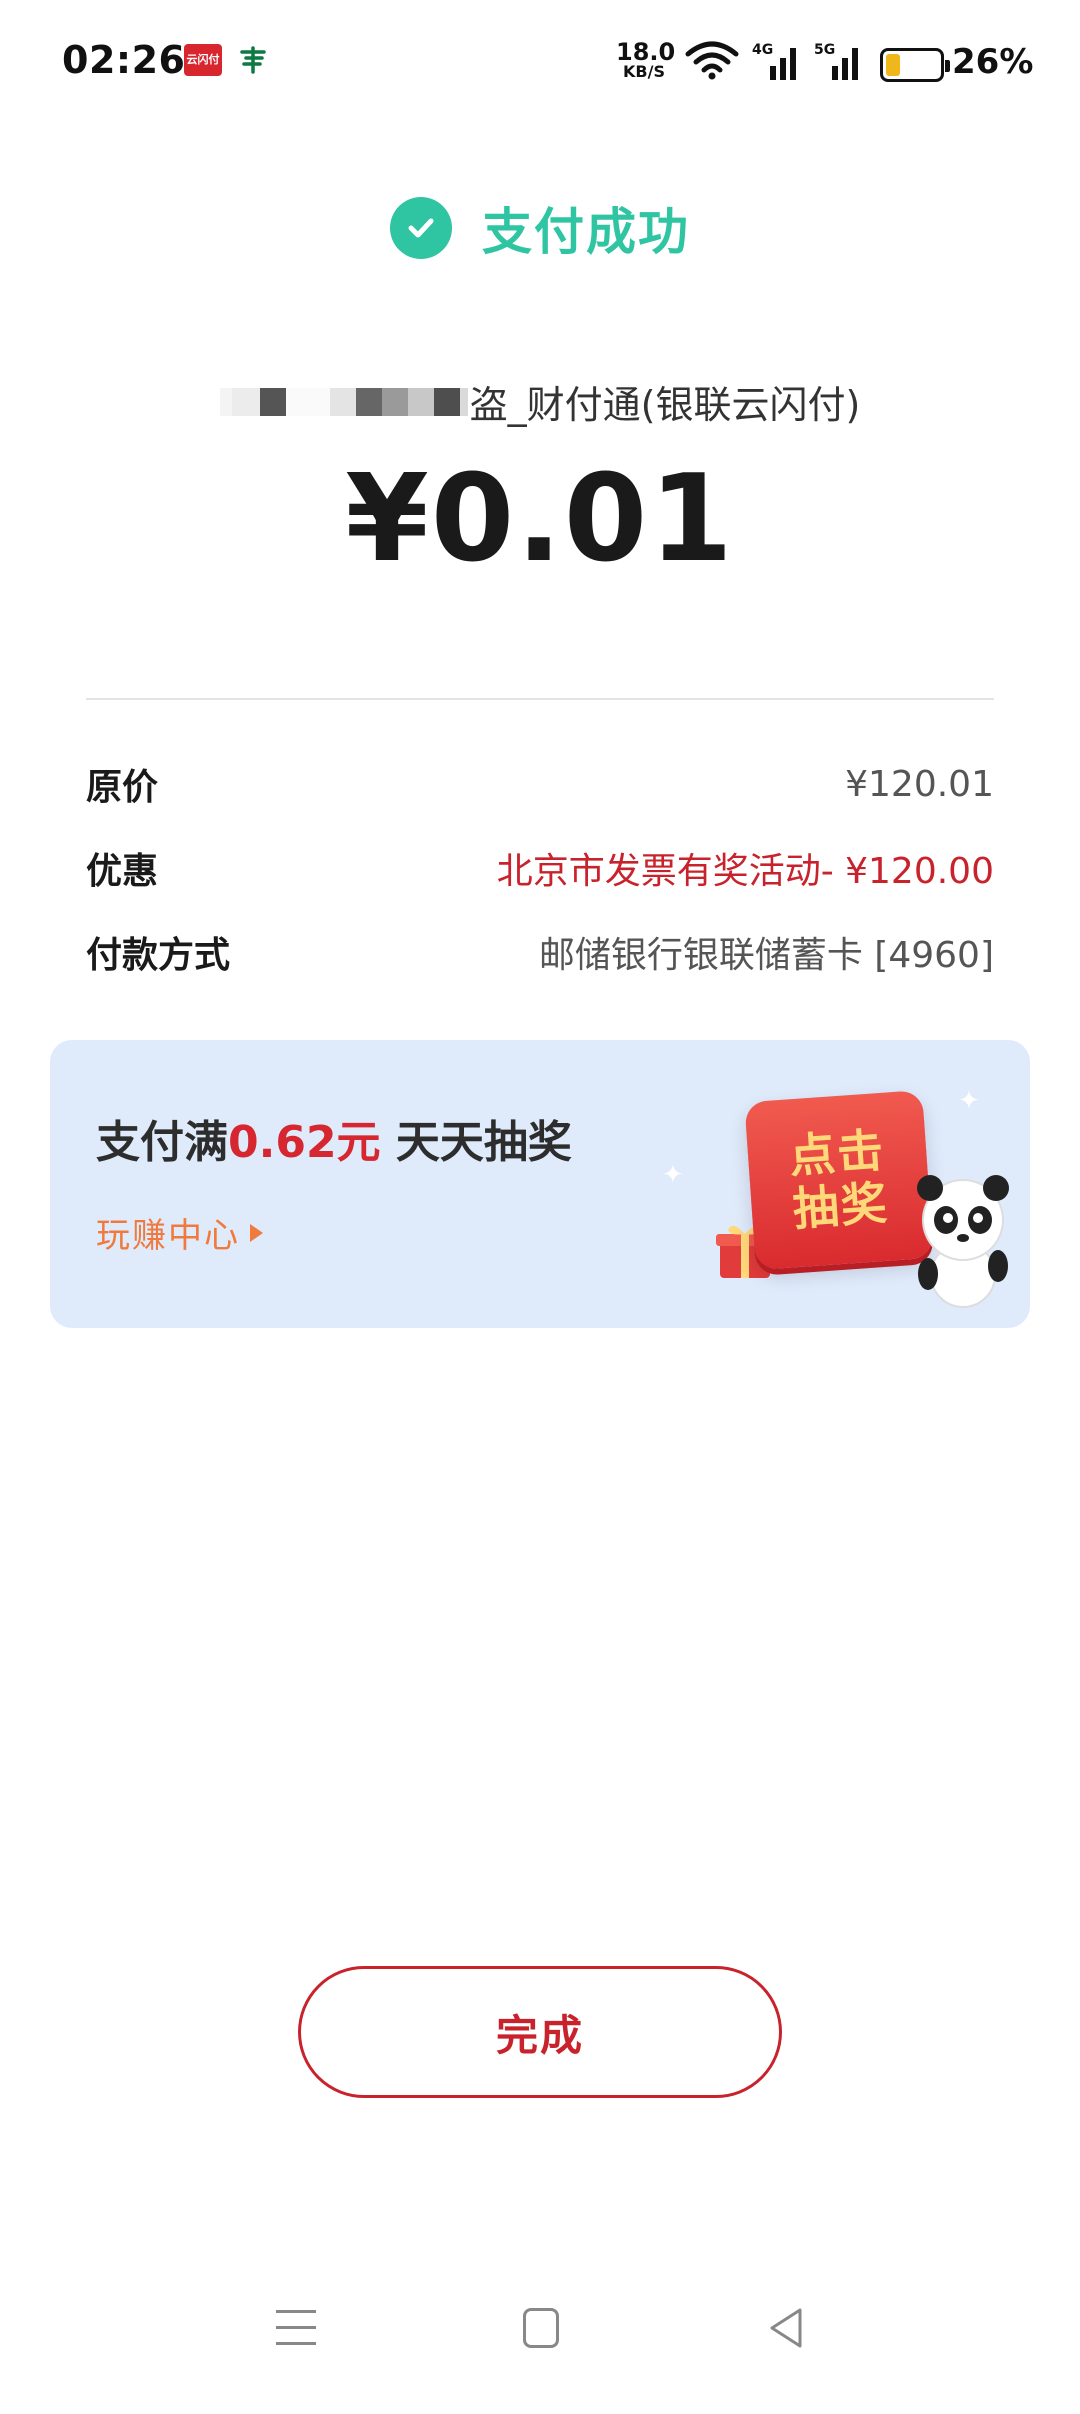 The height and width of the screenshot is (2414, 1080). Describe the element at coordinates (203, 60) in the screenshot. I see `unionpay-app-icon: 云闪付` at that location.